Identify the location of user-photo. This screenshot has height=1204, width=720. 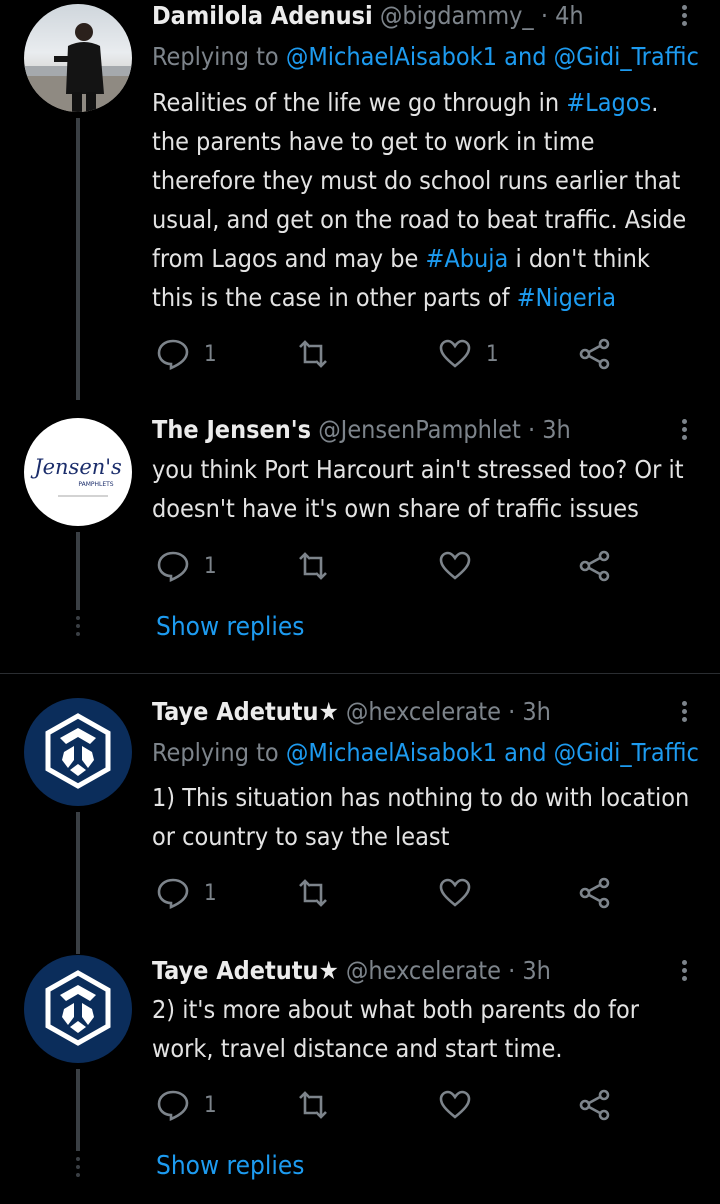
(78, 67).